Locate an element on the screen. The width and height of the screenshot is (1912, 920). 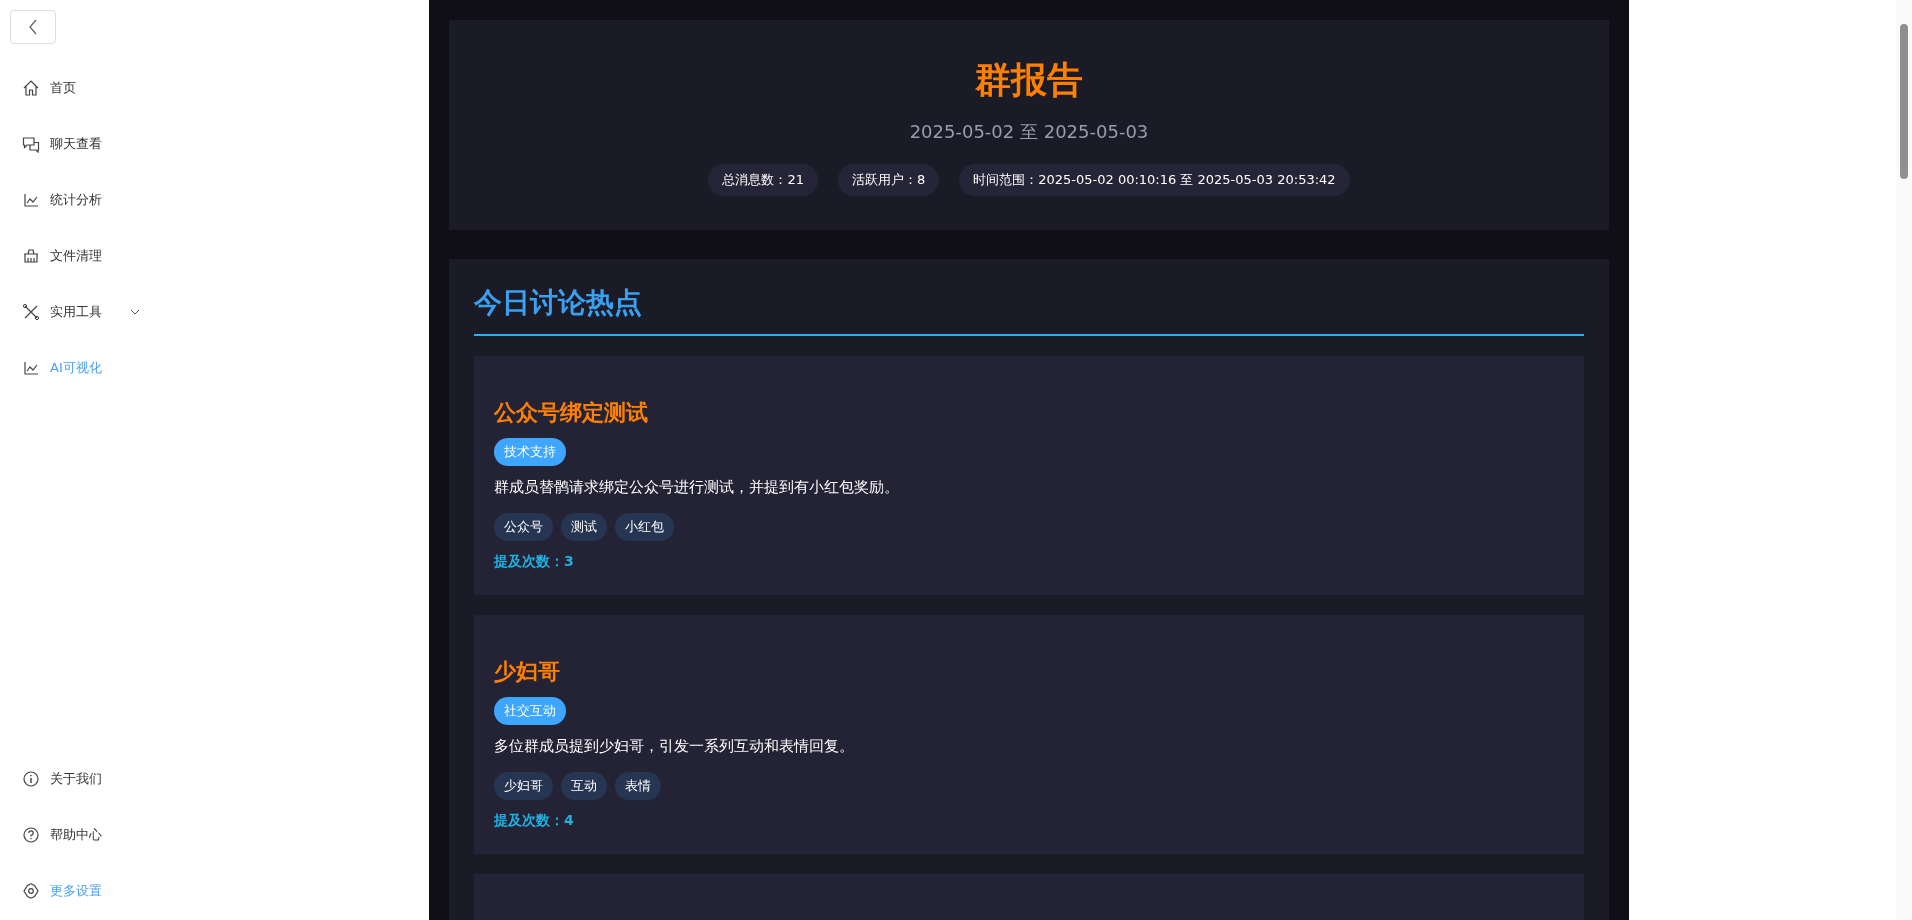
keyword-tag: 公众号 is located at coordinates (523, 527).